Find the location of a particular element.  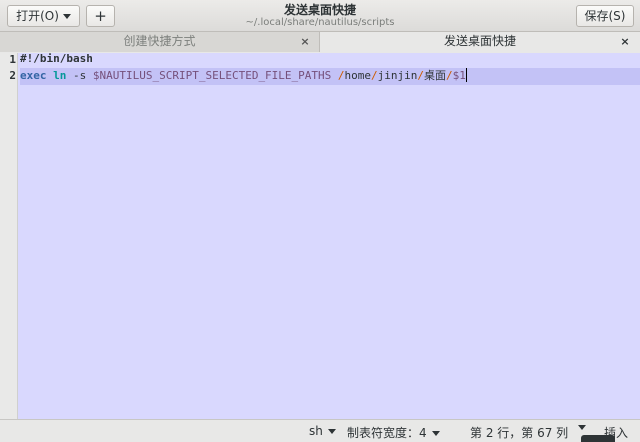

keyword-exec: exec is located at coordinates (33, 75).